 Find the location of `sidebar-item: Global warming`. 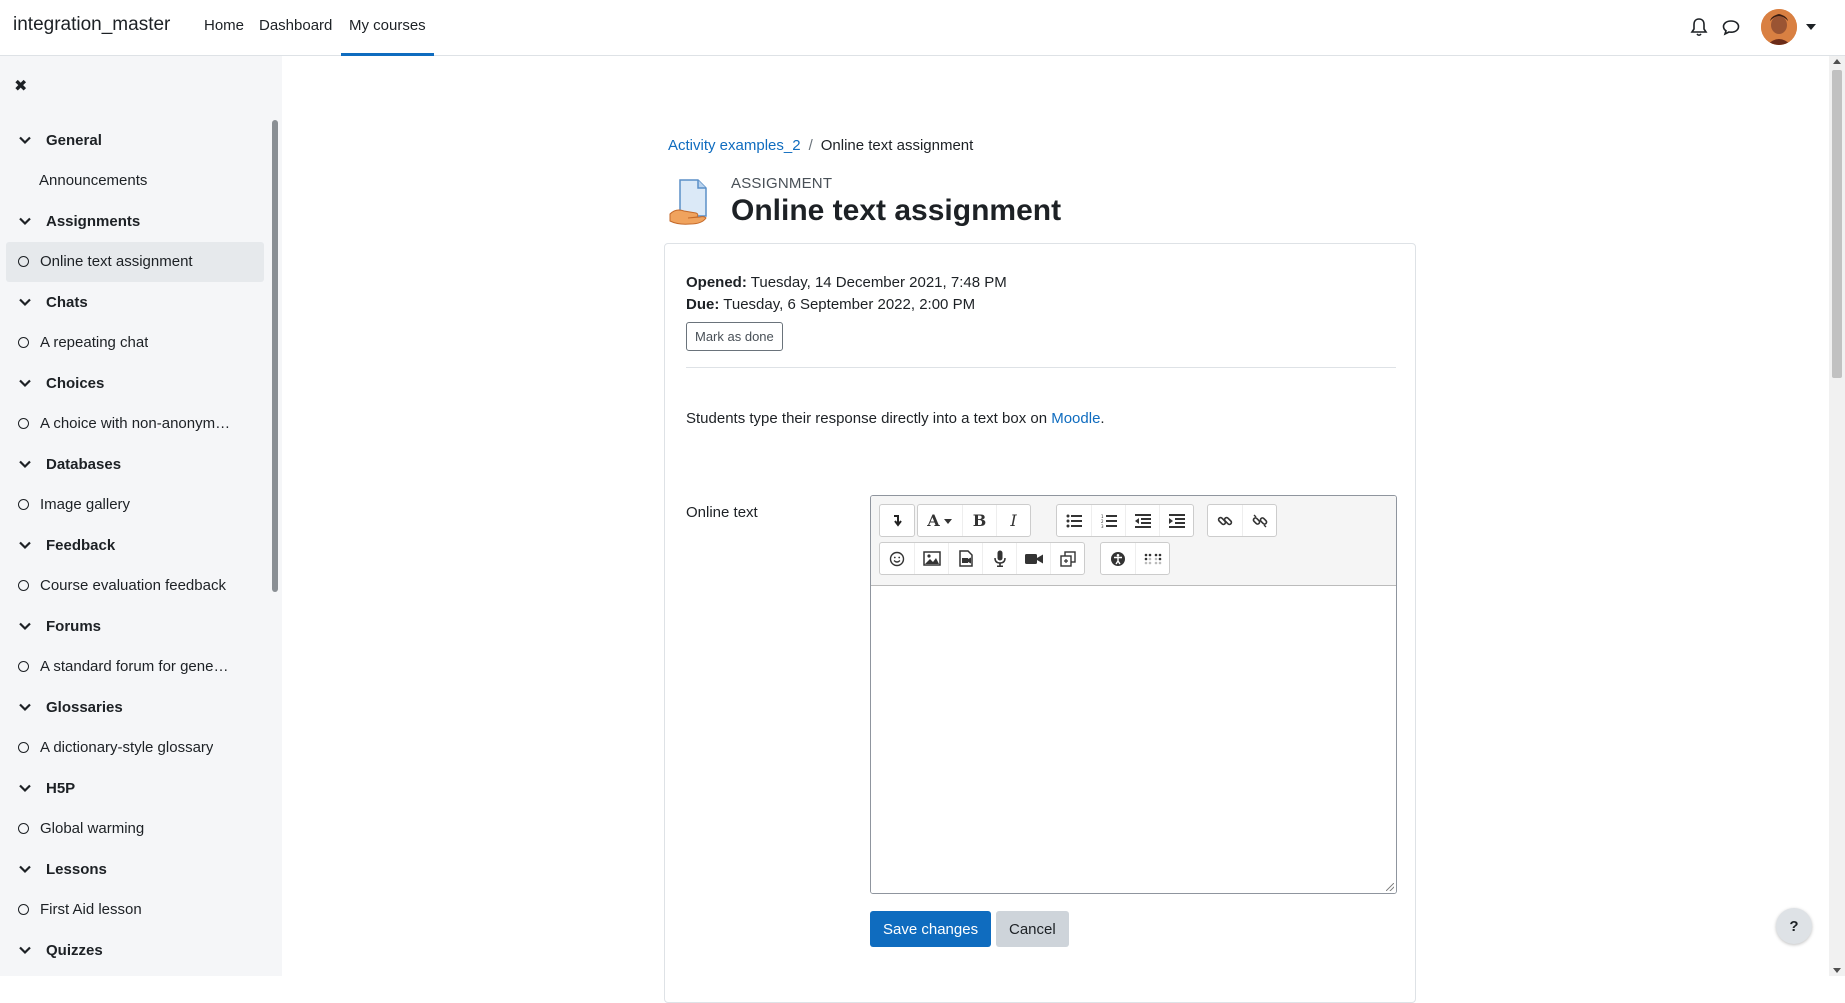

sidebar-item: Global warming is located at coordinates (135, 829).